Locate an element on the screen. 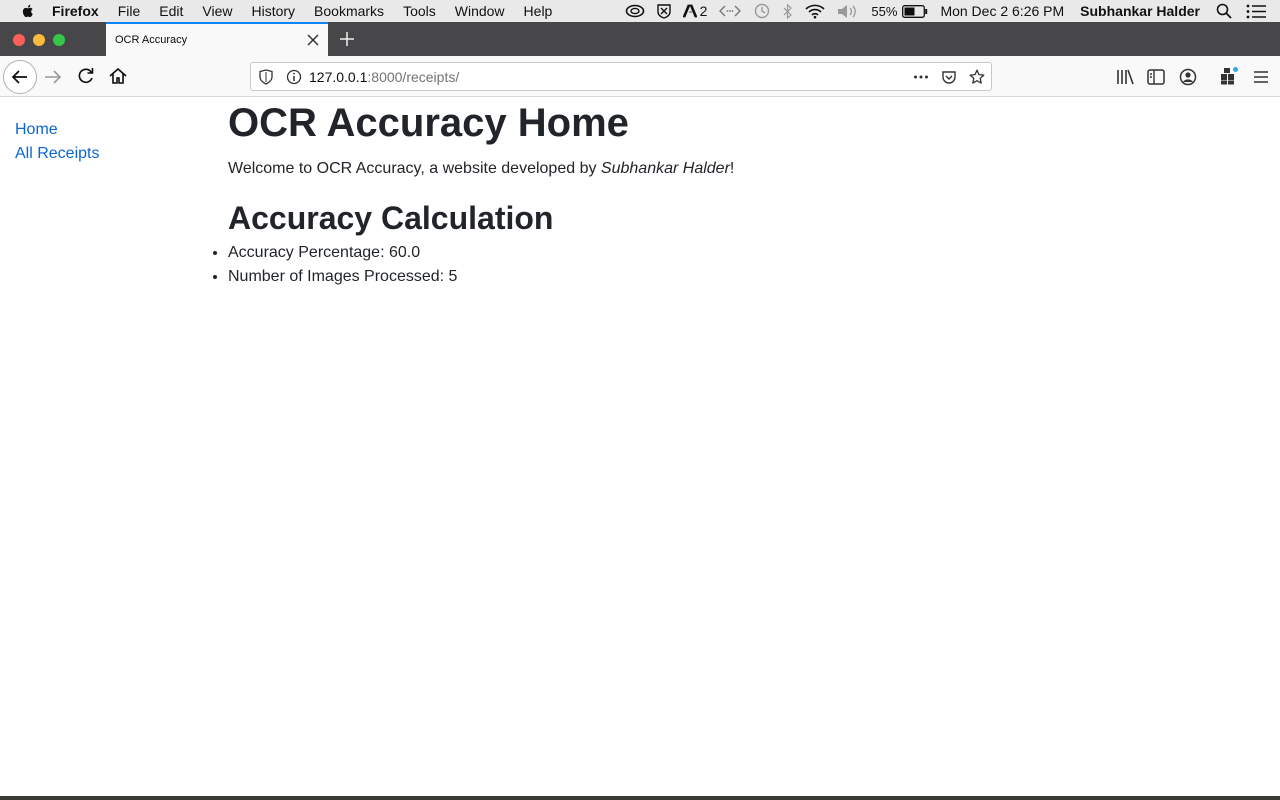 The width and height of the screenshot is (1280, 800). hamburger-menu-icon is located at coordinates (1261, 77).